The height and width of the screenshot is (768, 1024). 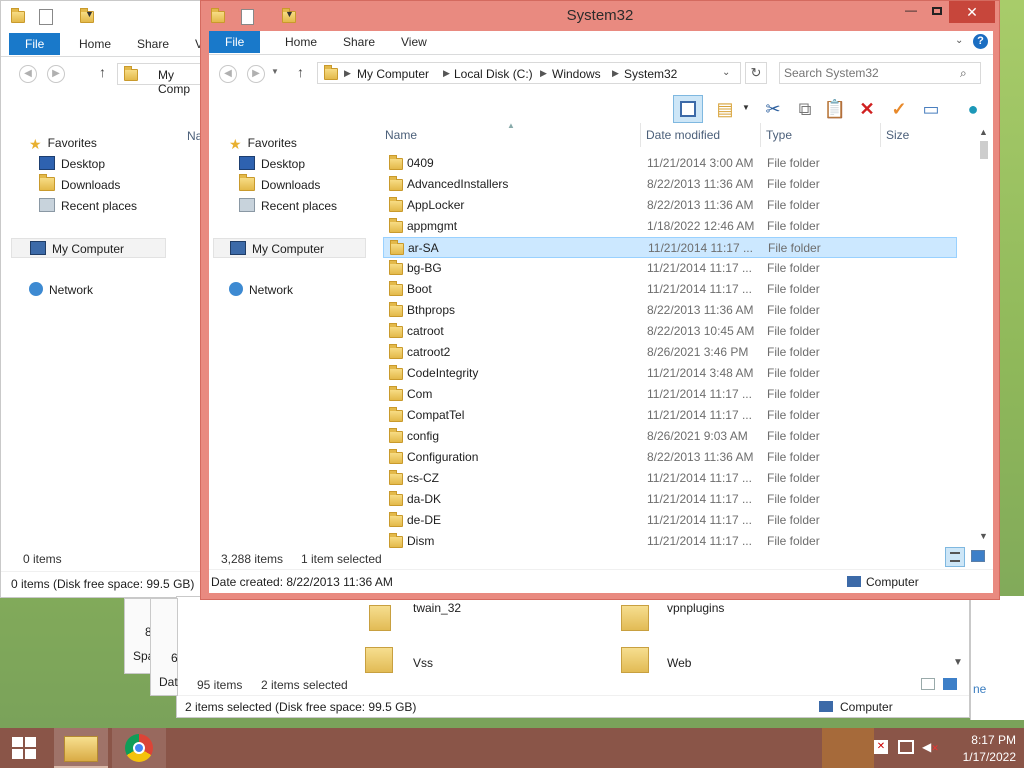 I want to click on file-row: CompatTel 11/21/2014 11:17 ... File folder, so click(x=670, y=415).